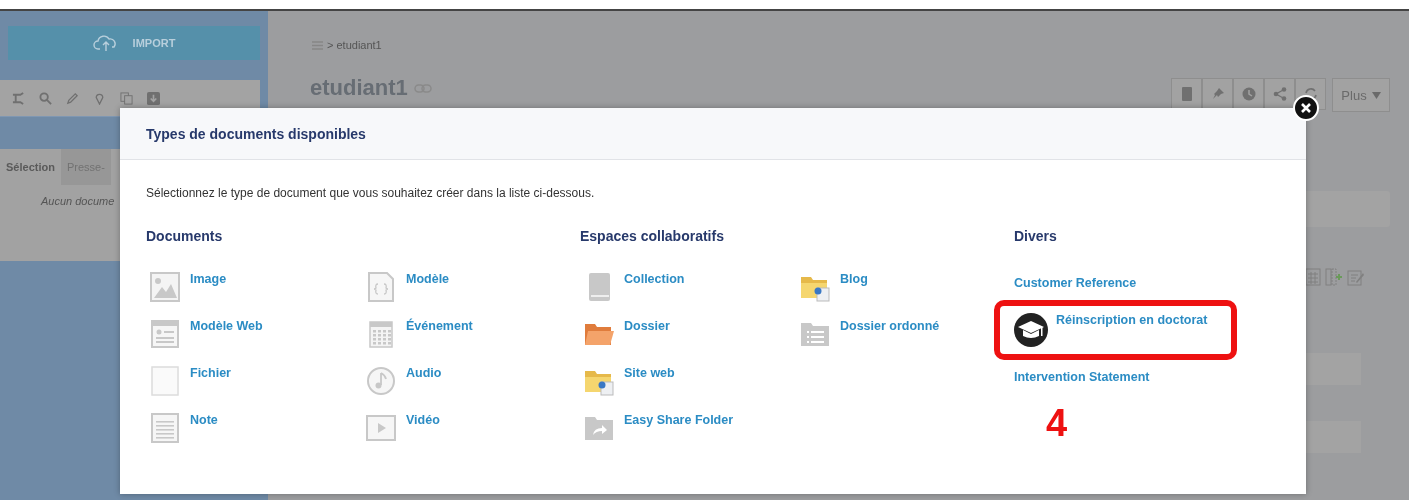 The width and height of the screenshot is (1409, 500). I want to click on import-button: IMPORT, so click(134, 43).